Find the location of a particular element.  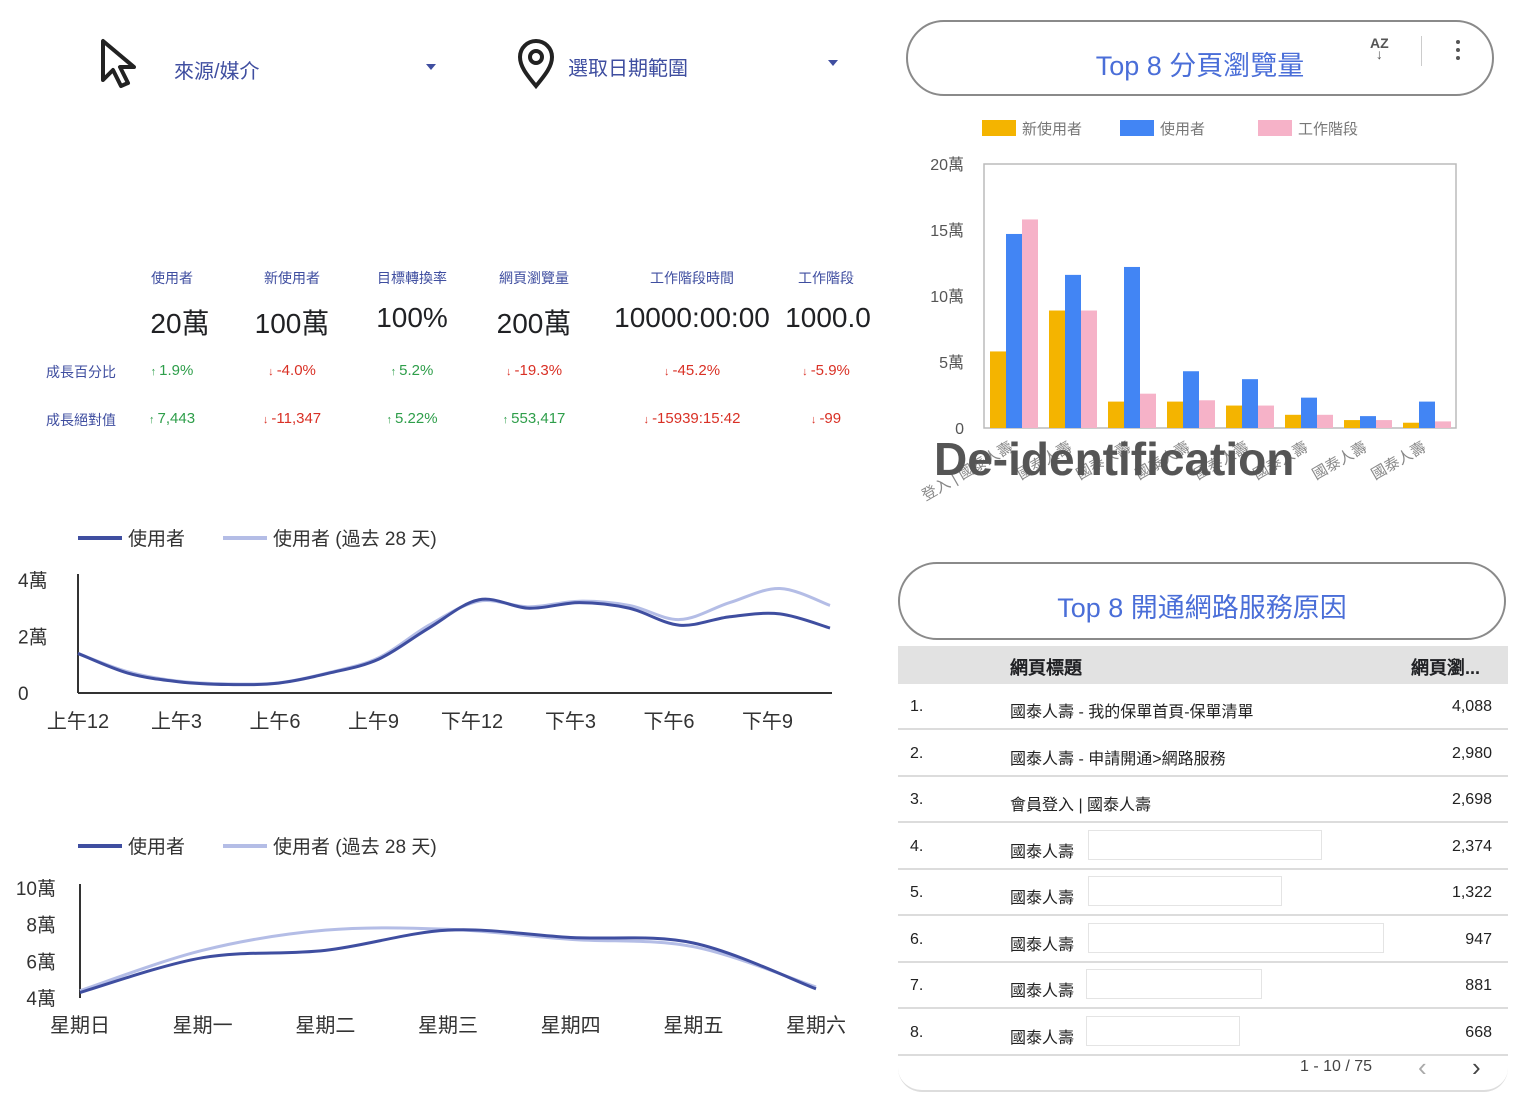

row-title: 會員登入 | 國泰人壽 is located at coordinates (1081, 805).